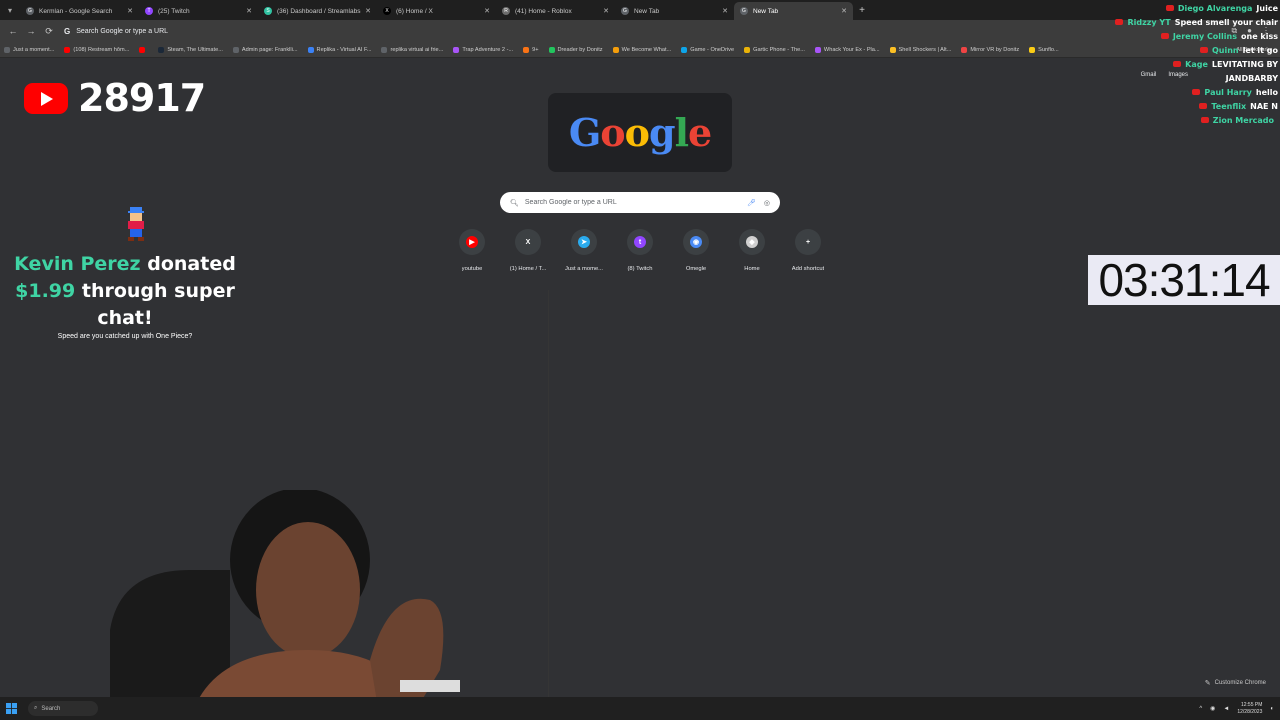 This screenshot has width=1280, height=720. Describe the element at coordinates (1226, 709) in the screenshot. I see `volume-icon: ◄` at that location.